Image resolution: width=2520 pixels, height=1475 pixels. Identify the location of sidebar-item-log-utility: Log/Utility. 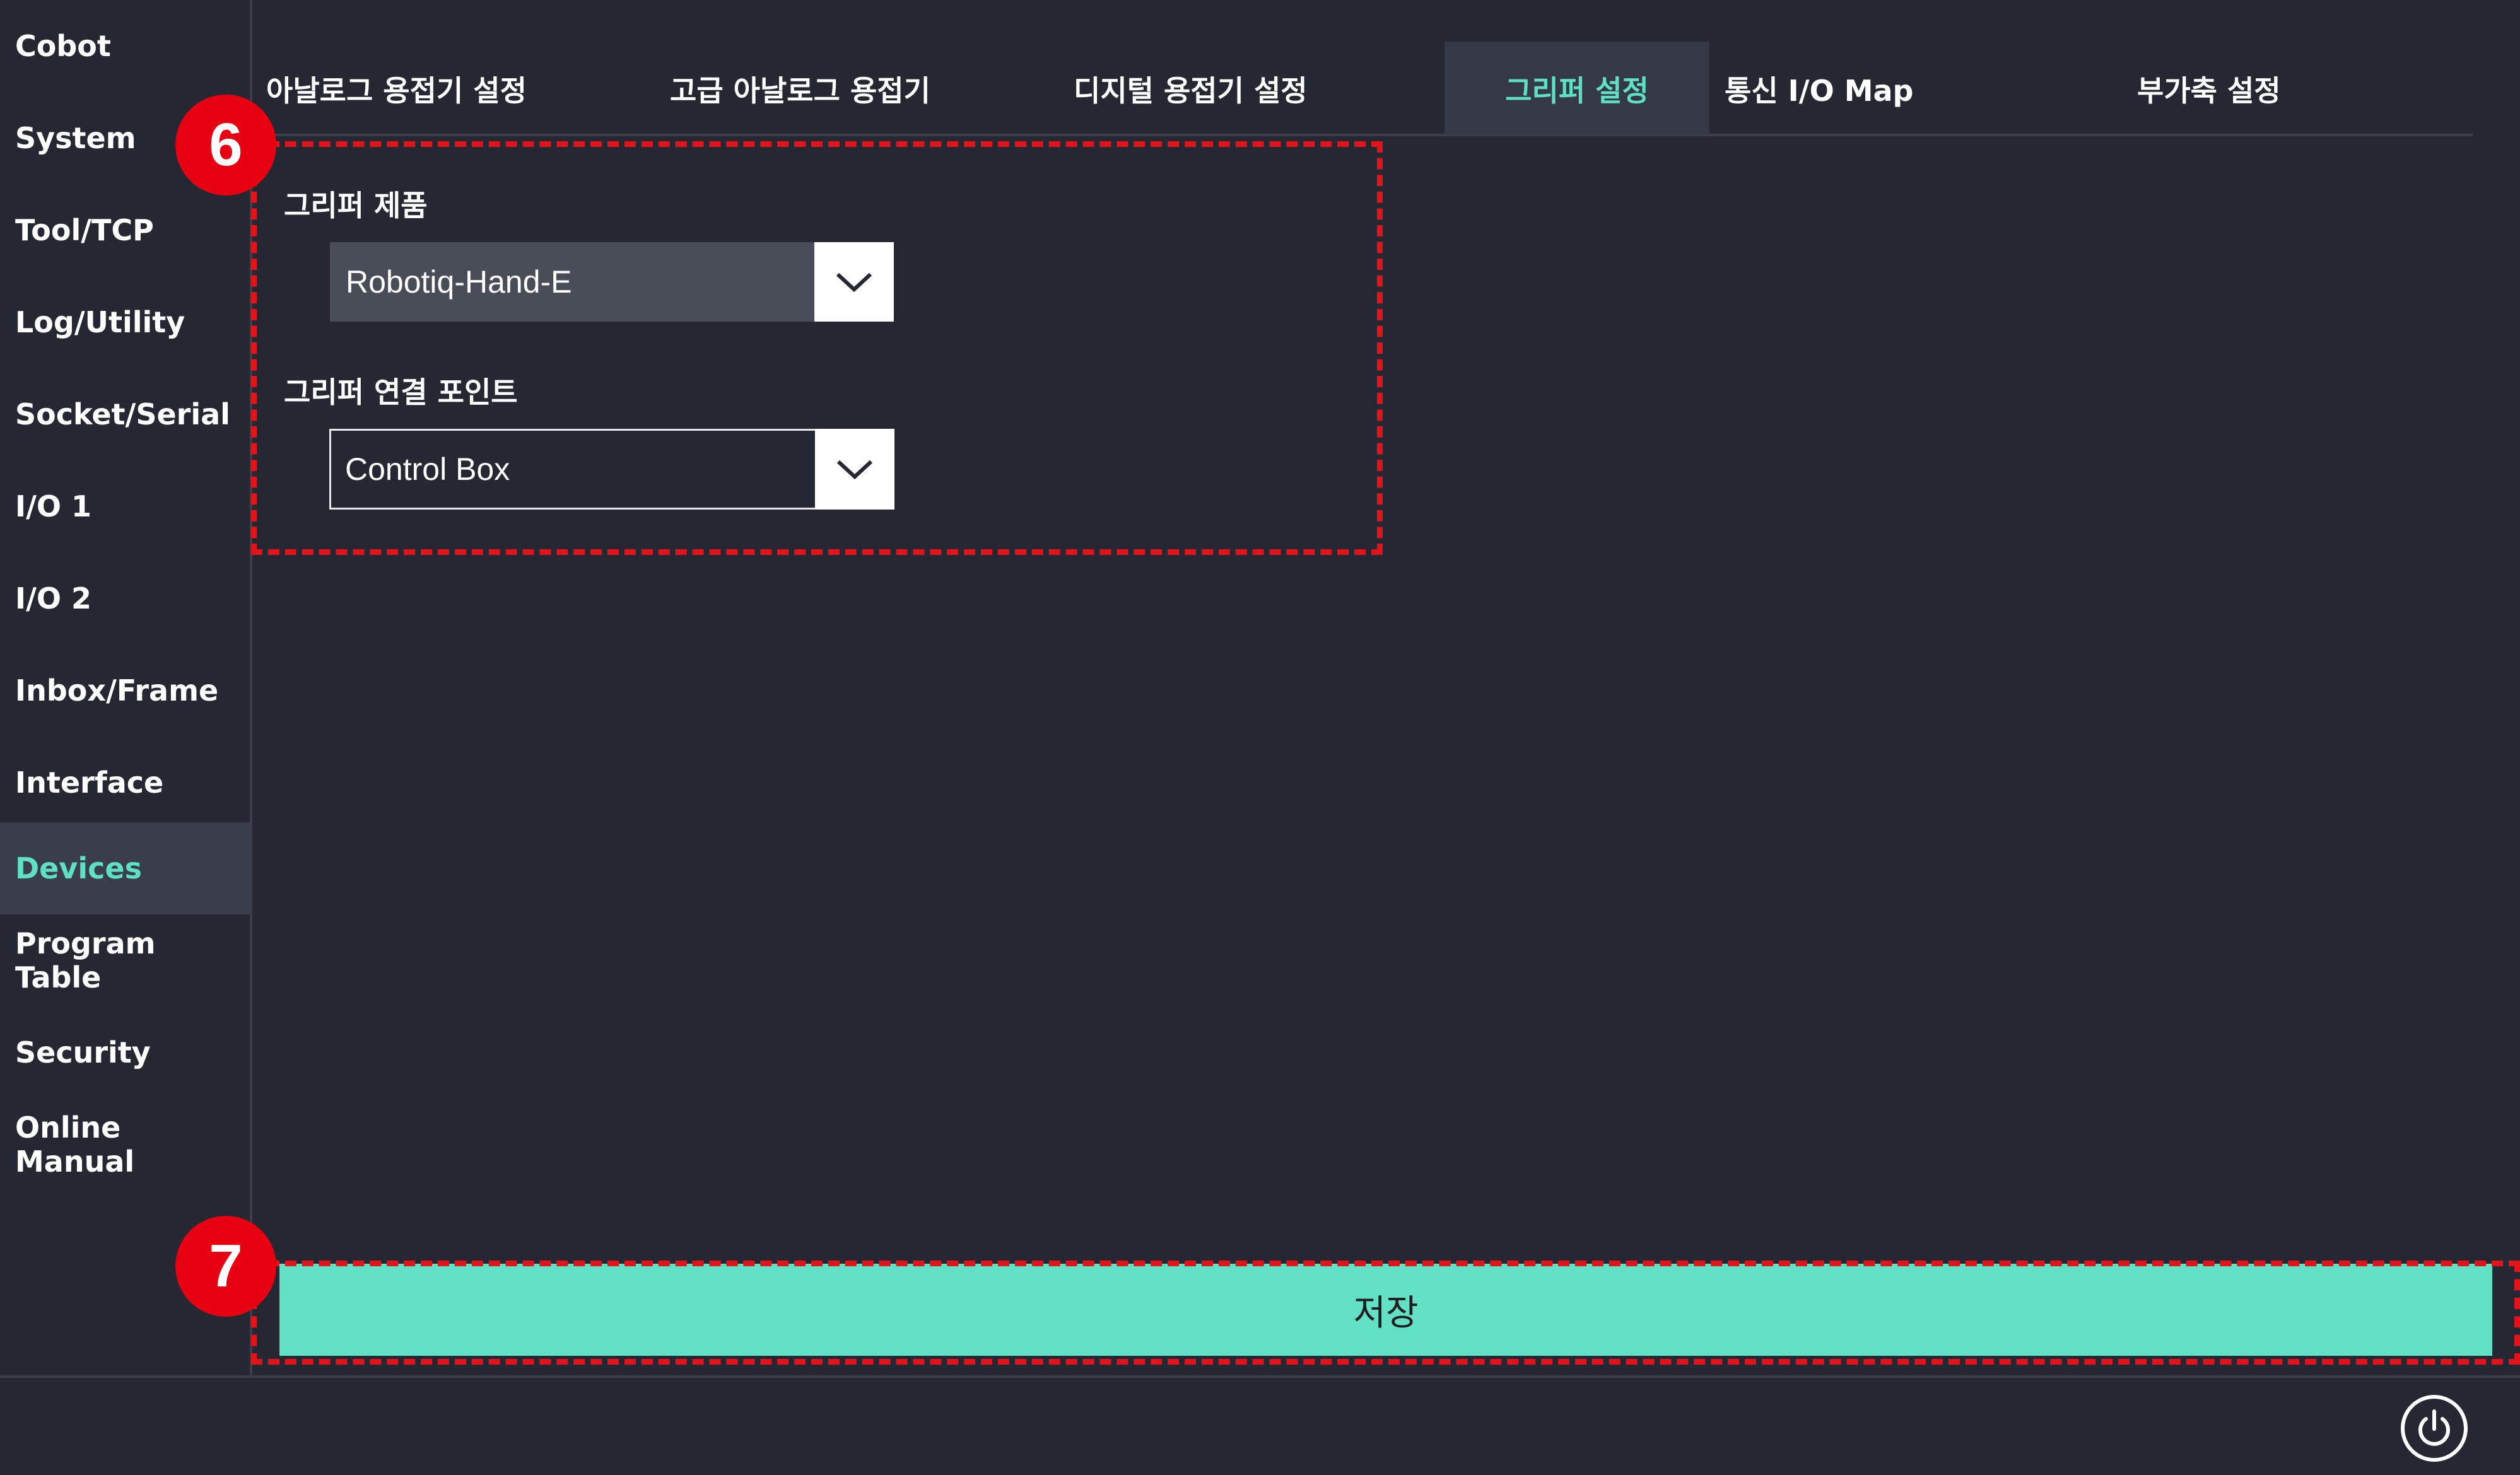
(125, 322).